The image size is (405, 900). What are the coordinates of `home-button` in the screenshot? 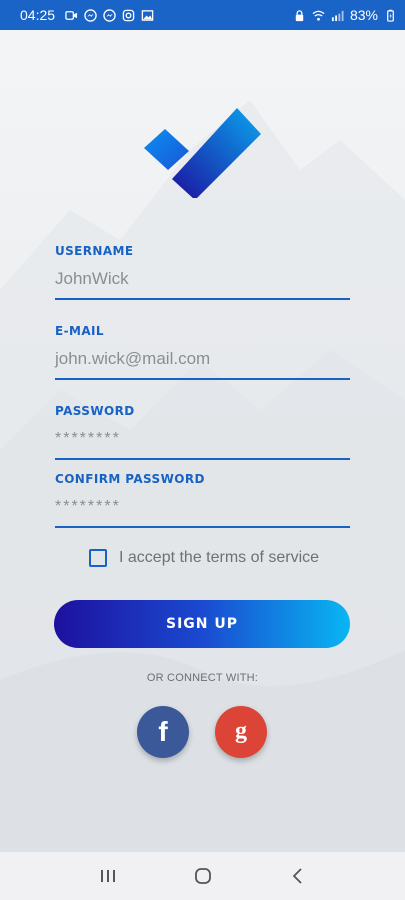 It's located at (203, 876).